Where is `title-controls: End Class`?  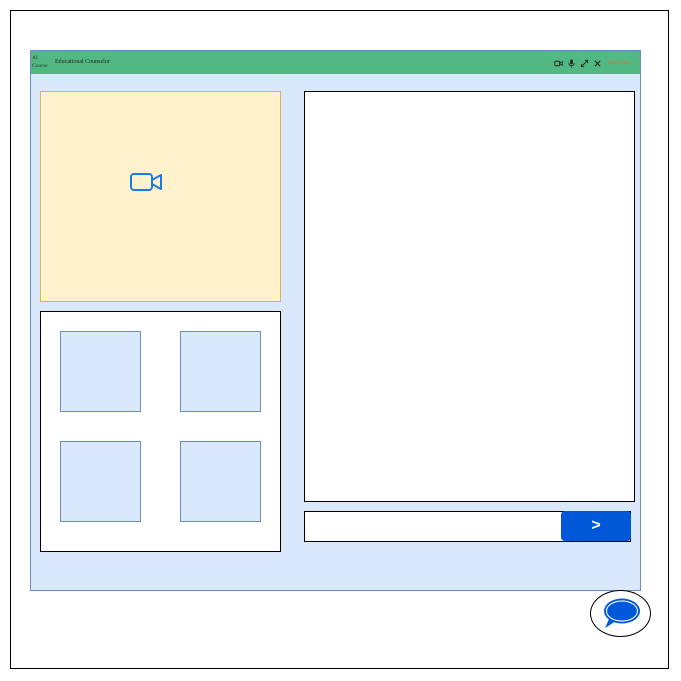
title-controls: End Class is located at coordinates (592, 63).